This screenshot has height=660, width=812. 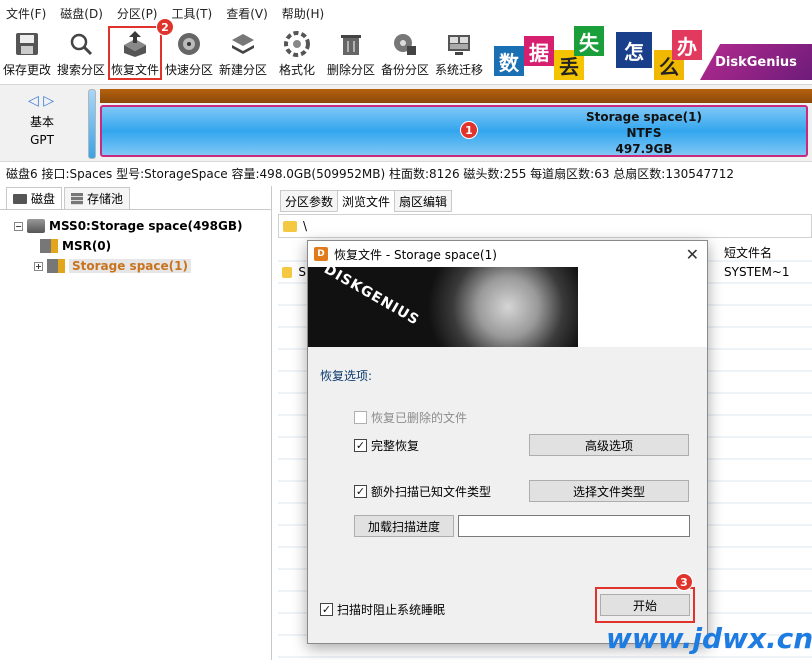 What do you see at coordinates (431, 492) in the screenshot?
I see `extra-scan-label: 额外扫描已知文件类型` at bounding box center [431, 492].